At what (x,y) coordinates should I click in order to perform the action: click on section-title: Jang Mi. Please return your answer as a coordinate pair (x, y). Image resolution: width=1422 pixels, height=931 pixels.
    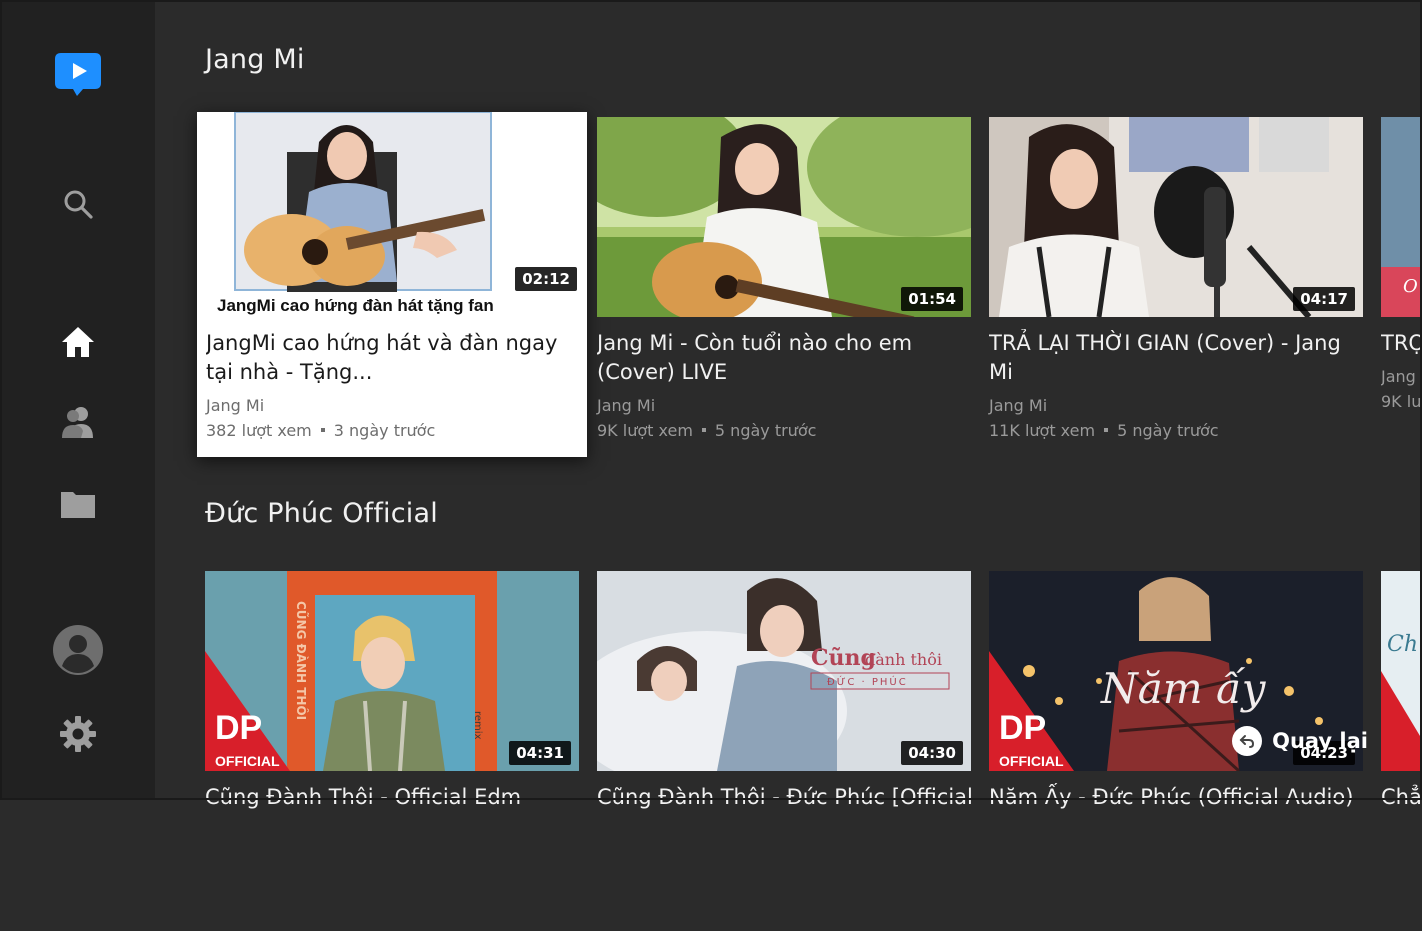
    Looking at the image, I should click on (255, 59).